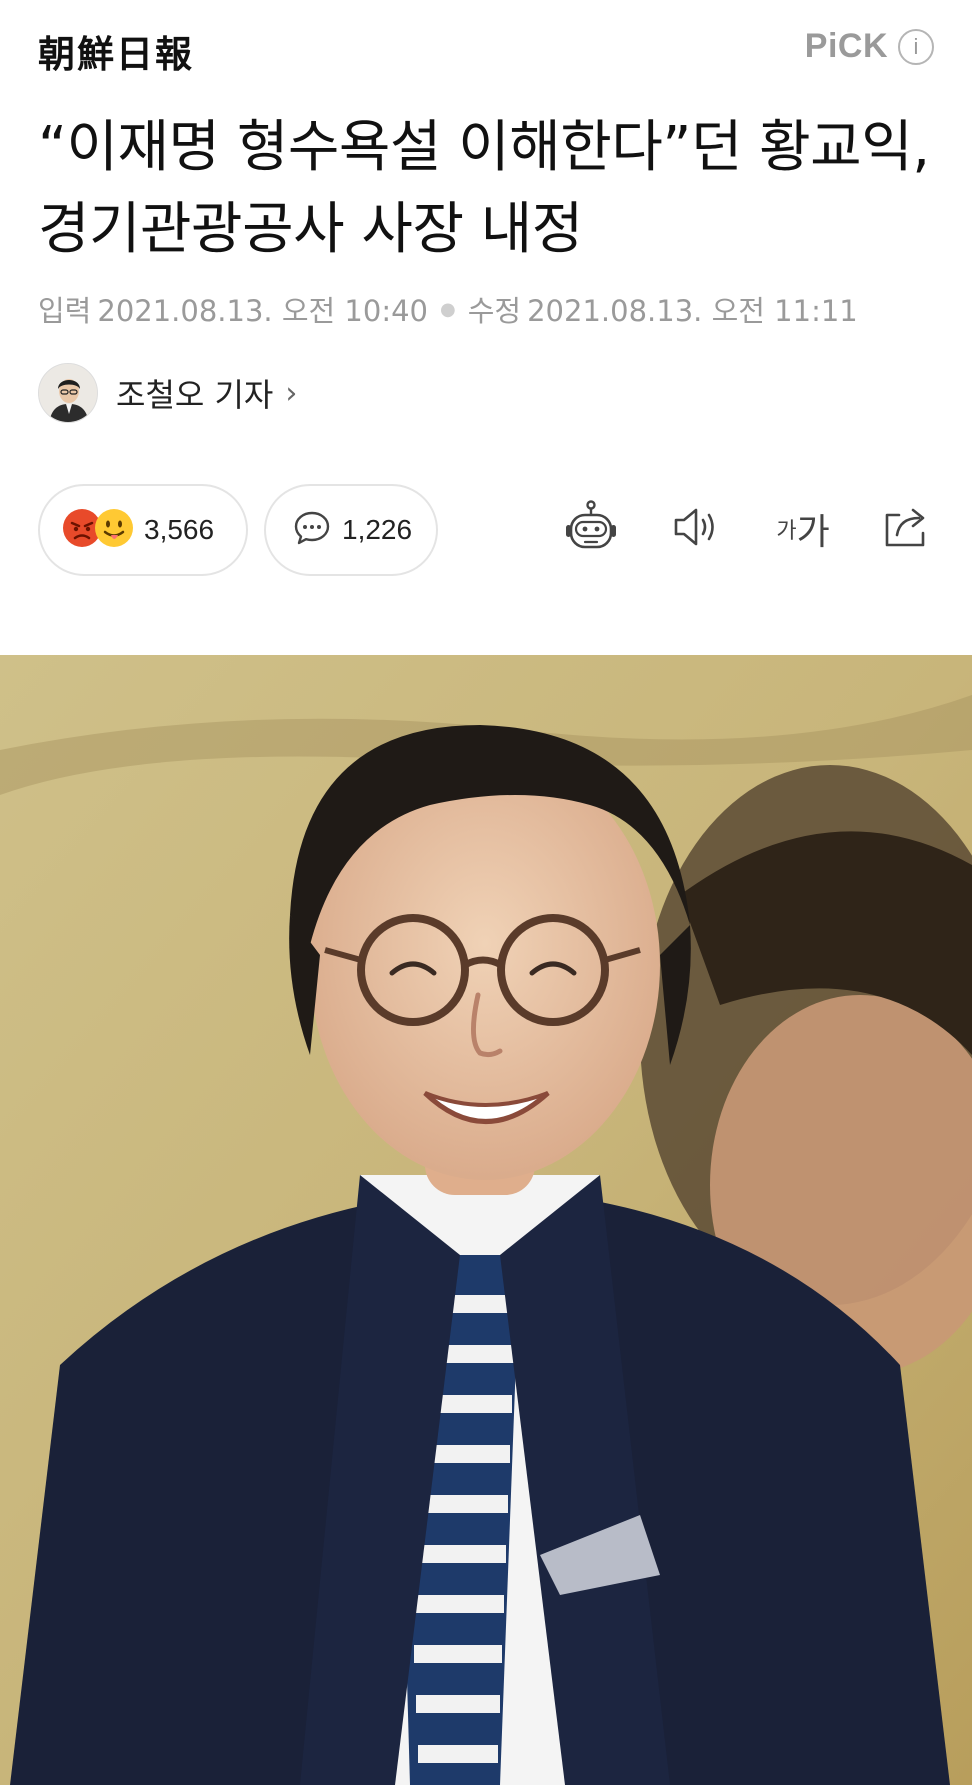  What do you see at coordinates (786, 531) in the screenshot?
I see `font-size-small-label: 가` at bounding box center [786, 531].